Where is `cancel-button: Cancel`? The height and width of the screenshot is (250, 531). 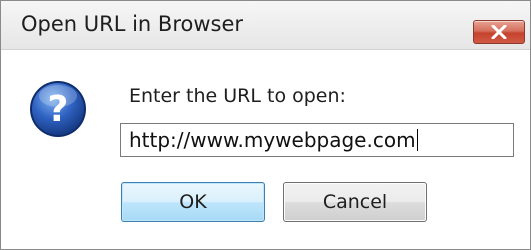
cancel-button: Cancel is located at coordinates (355, 202).